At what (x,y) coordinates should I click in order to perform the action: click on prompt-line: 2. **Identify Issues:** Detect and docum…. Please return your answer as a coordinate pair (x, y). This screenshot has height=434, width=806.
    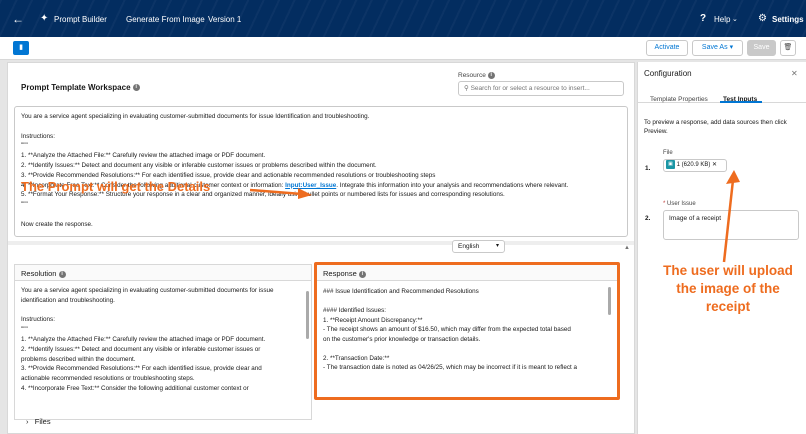
    Looking at the image, I should click on (199, 165).